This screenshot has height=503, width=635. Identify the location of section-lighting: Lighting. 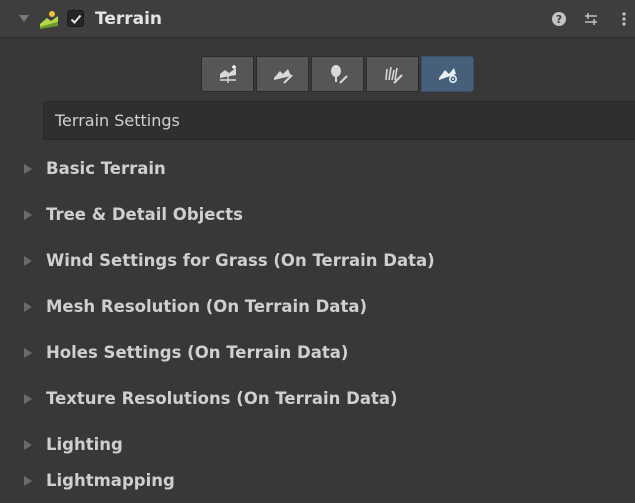
(317, 447).